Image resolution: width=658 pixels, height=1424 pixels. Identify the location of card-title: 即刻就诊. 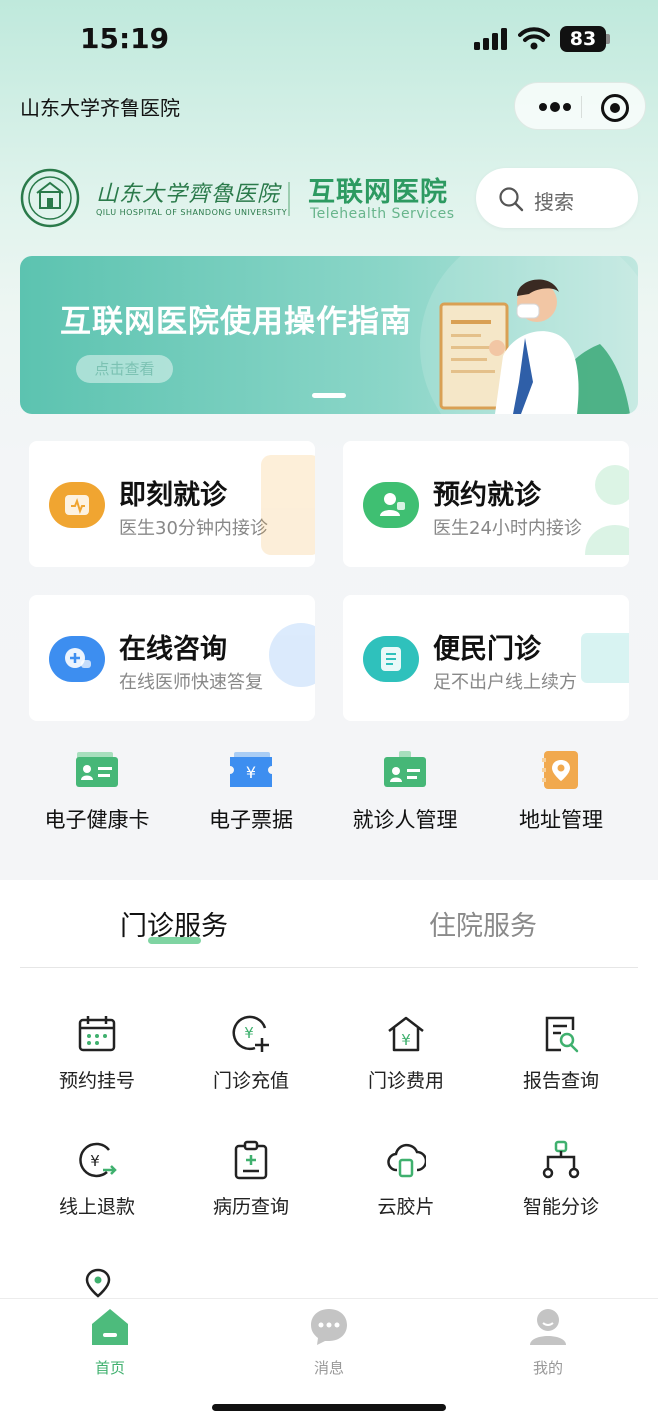
(173, 495).